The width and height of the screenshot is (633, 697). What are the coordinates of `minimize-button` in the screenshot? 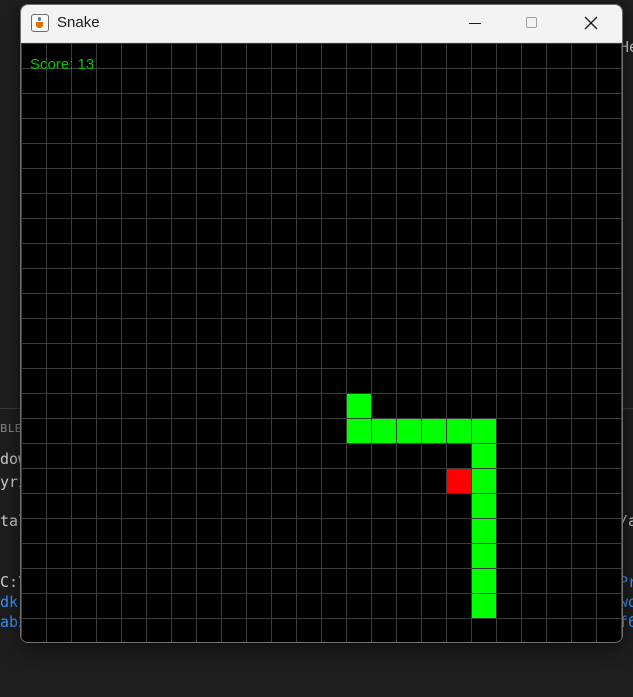 It's located at (475, 23).